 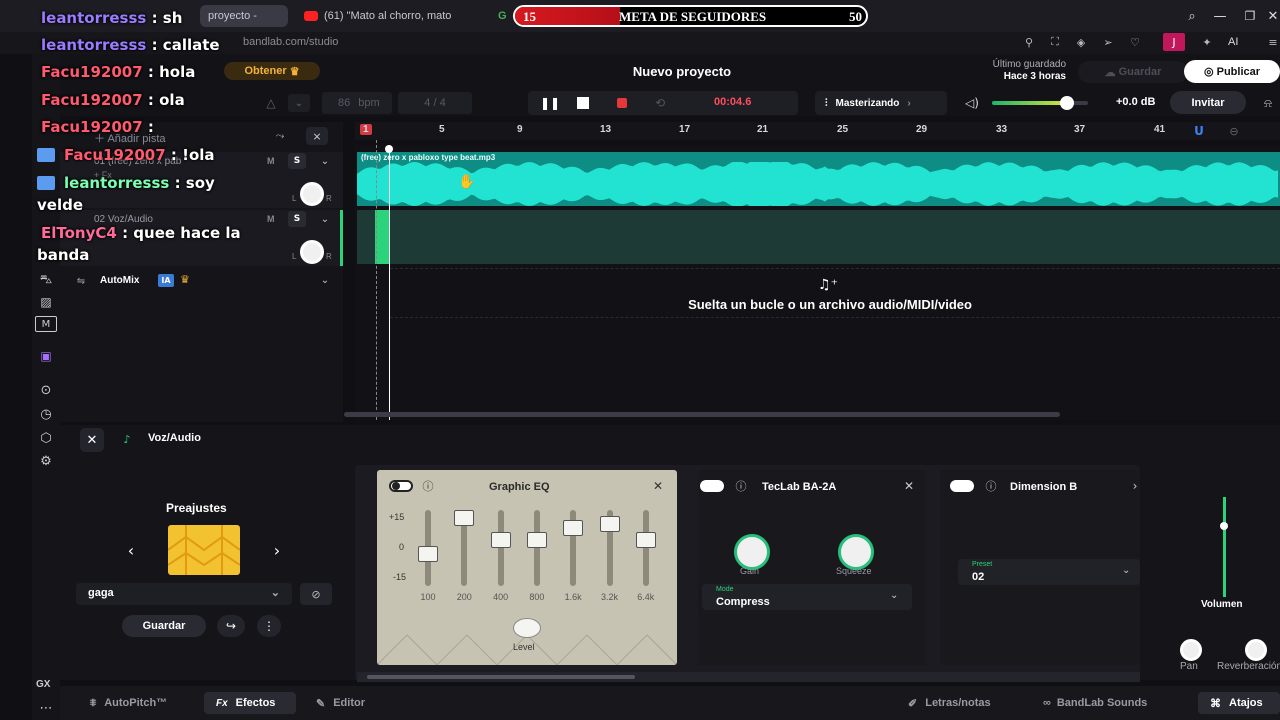 What do you see at coordinates (712, 486) in the screenshot?
I see `comp-toggle` at bounding box center [712, 486].